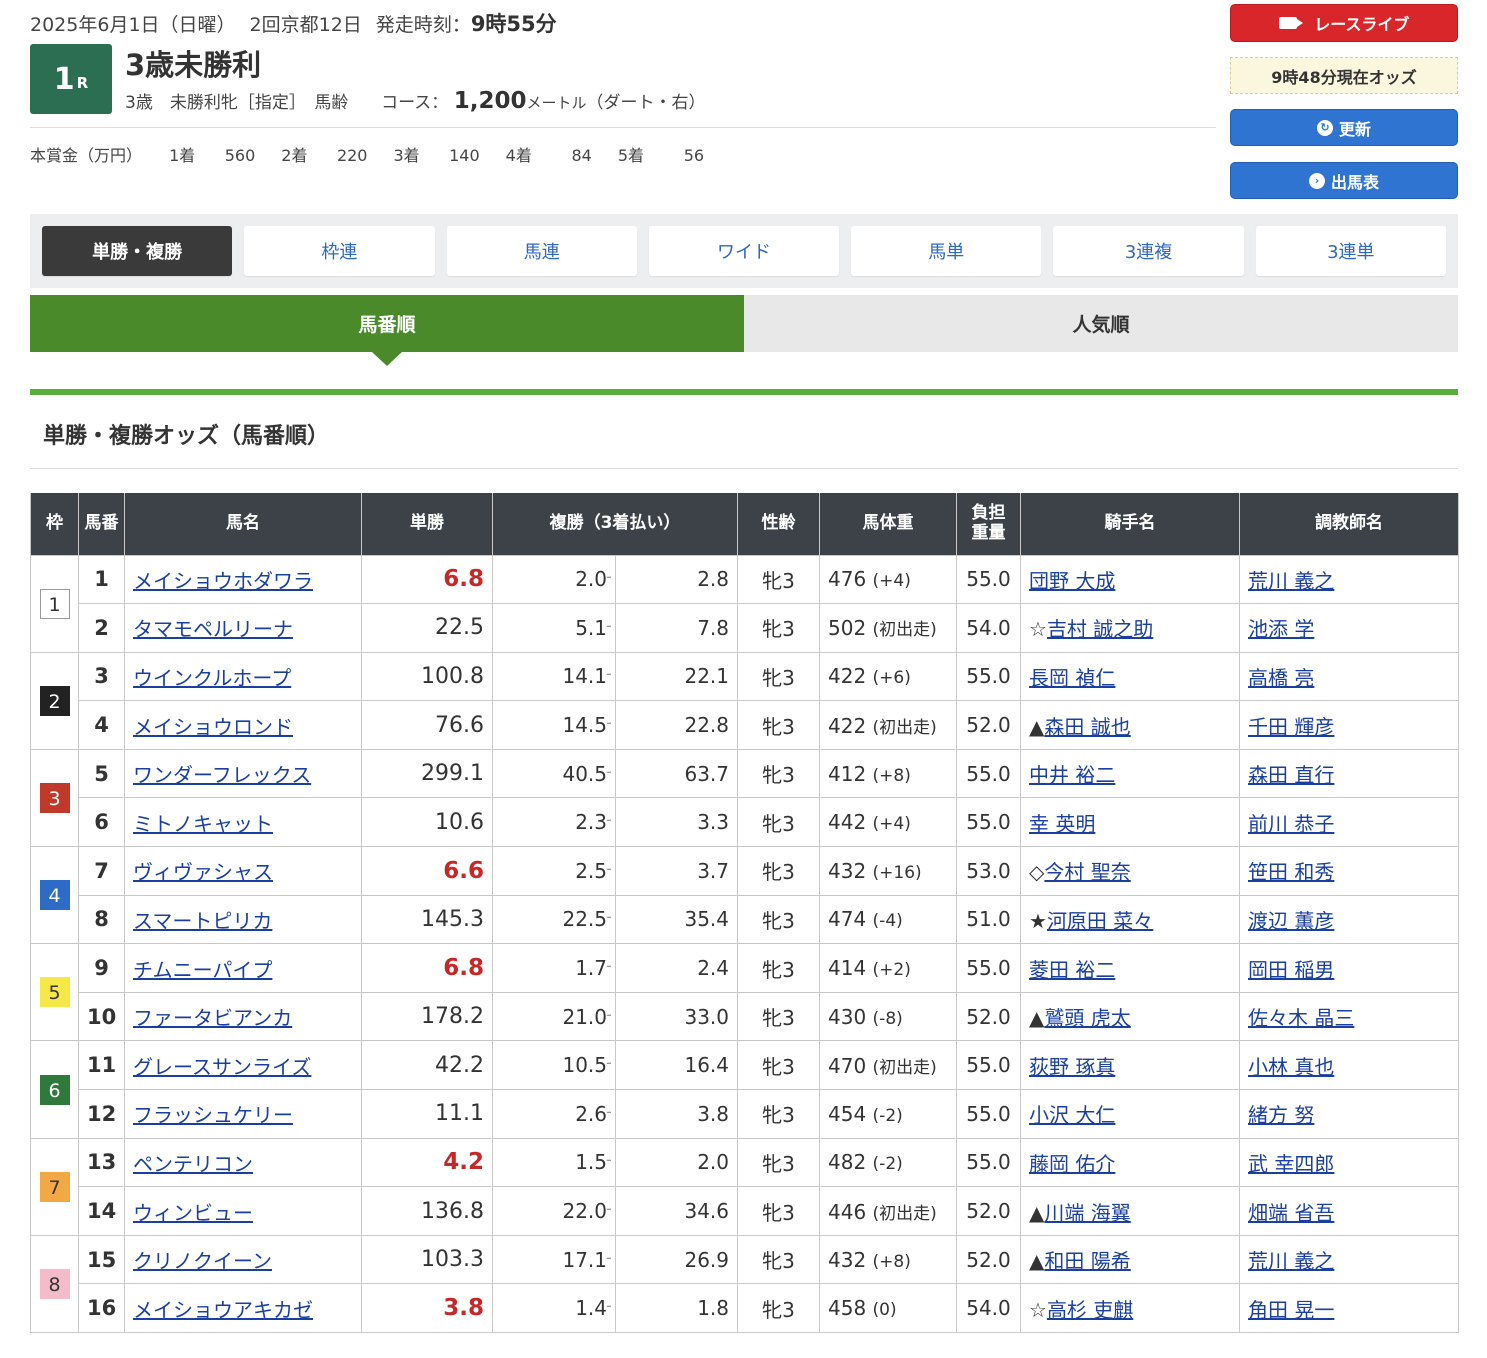 Image resolution: width=1487 pixels, height=1358 pixels. I want to click on horse-name-link: ウィンビュー, so click(193, 1213).